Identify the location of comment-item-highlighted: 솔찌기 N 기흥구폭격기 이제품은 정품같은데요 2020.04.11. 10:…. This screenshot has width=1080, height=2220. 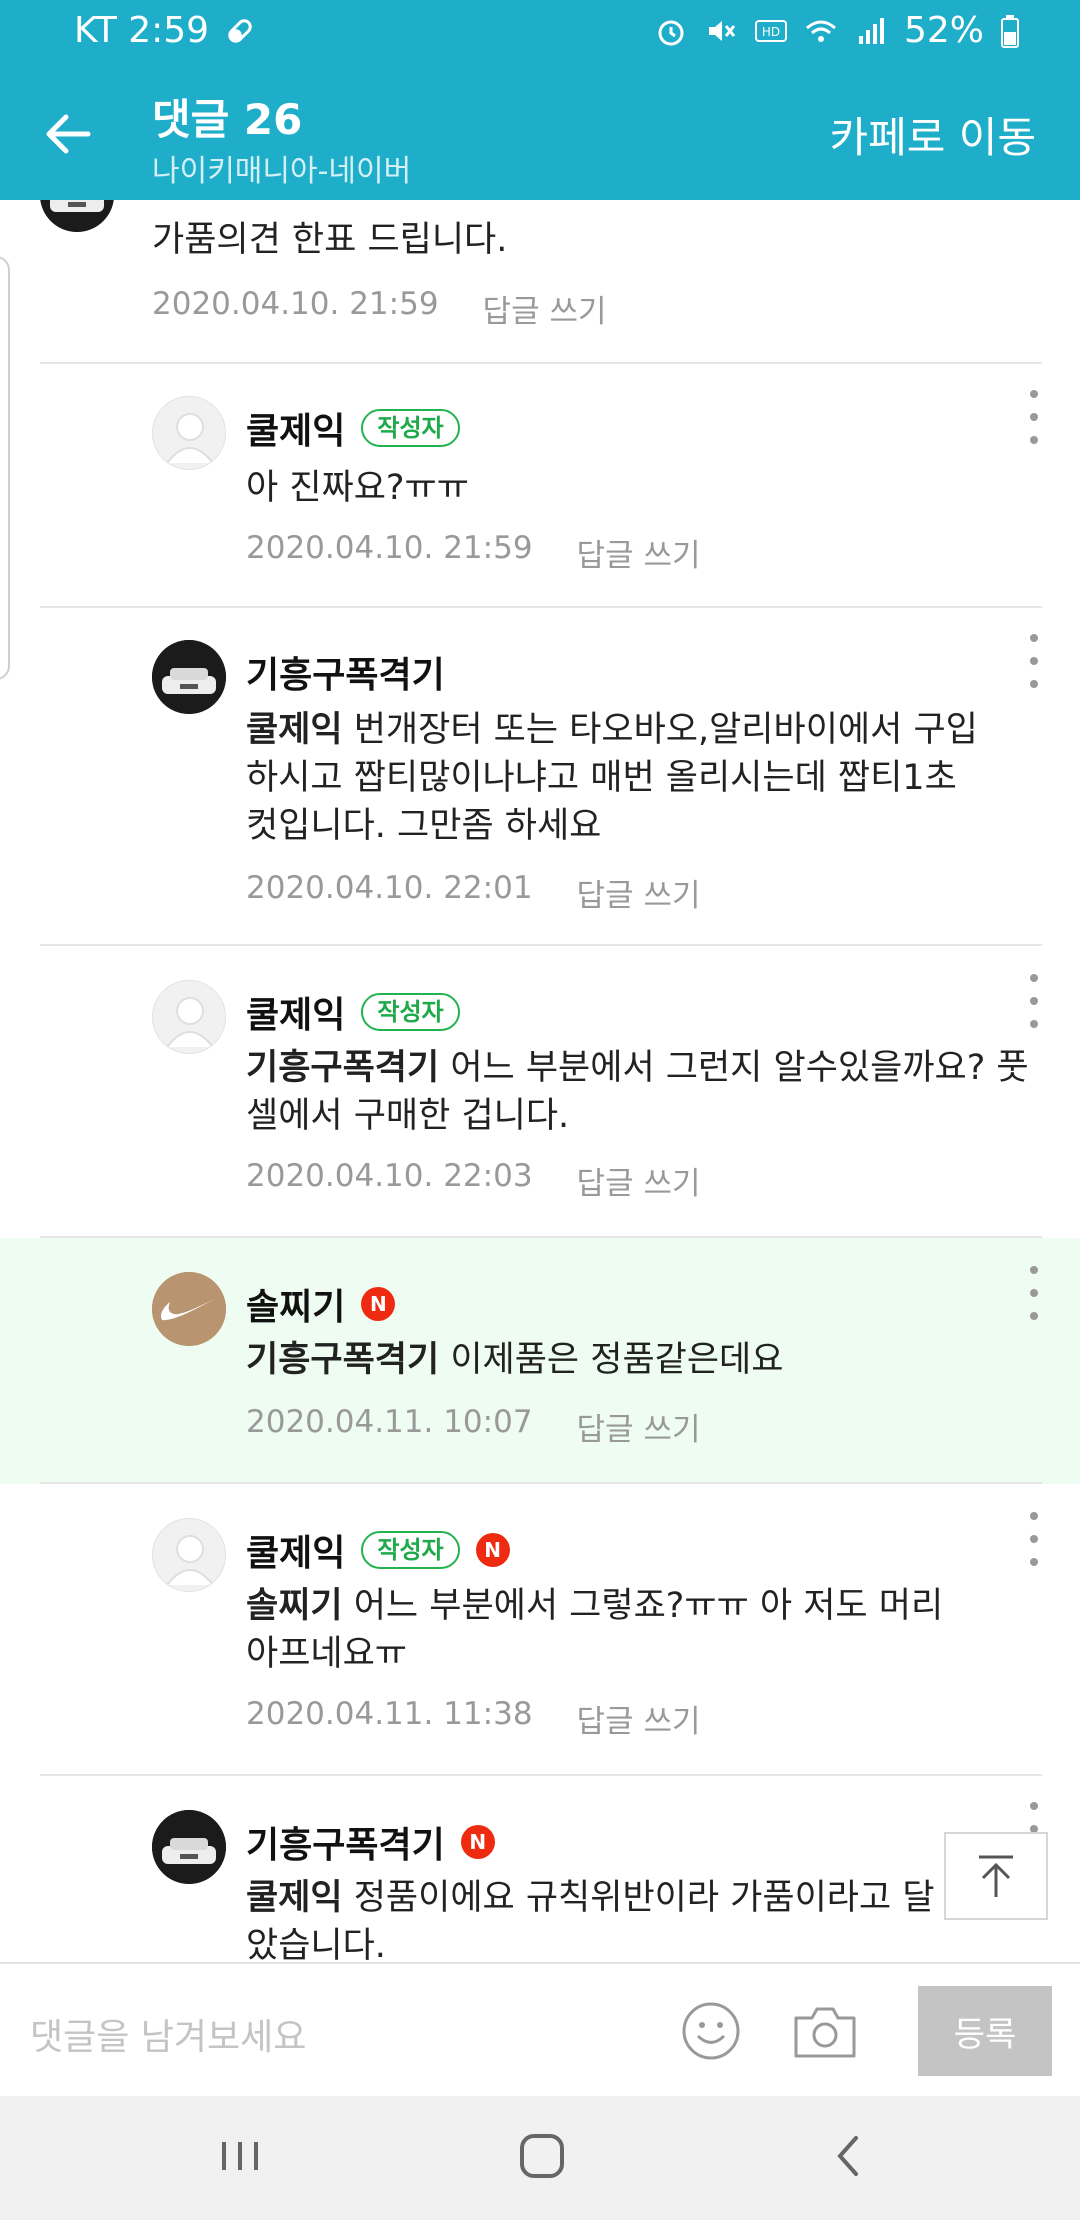
(540, 1361).